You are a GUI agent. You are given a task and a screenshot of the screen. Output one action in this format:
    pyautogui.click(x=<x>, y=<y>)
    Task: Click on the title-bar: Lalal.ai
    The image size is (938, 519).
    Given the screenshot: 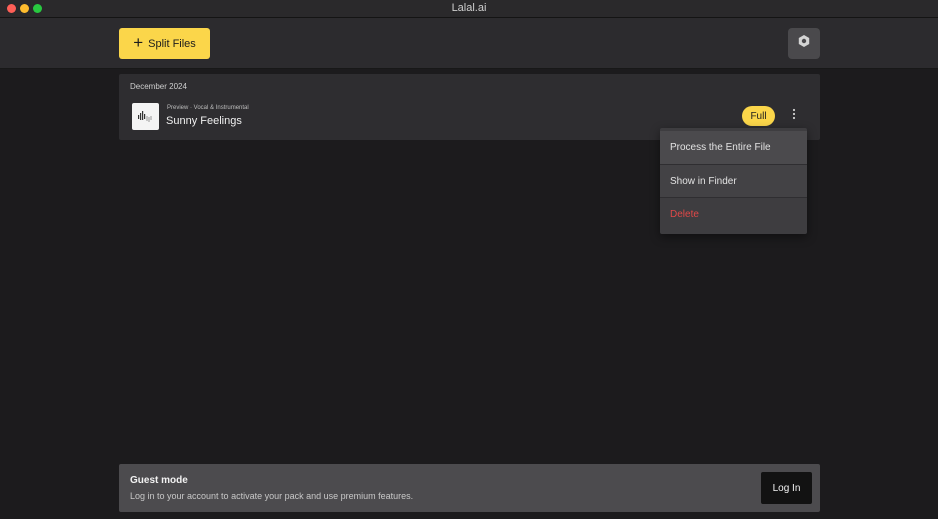 What is the action you would take?
    pyautogui.click(x=469, y=9)
    